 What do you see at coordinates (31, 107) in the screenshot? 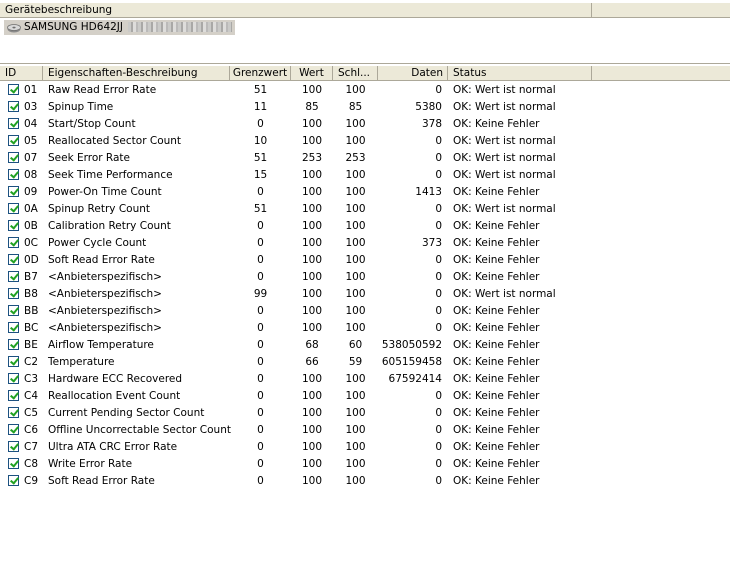
I see `row-id: 03` at bounding box center [31, 107].